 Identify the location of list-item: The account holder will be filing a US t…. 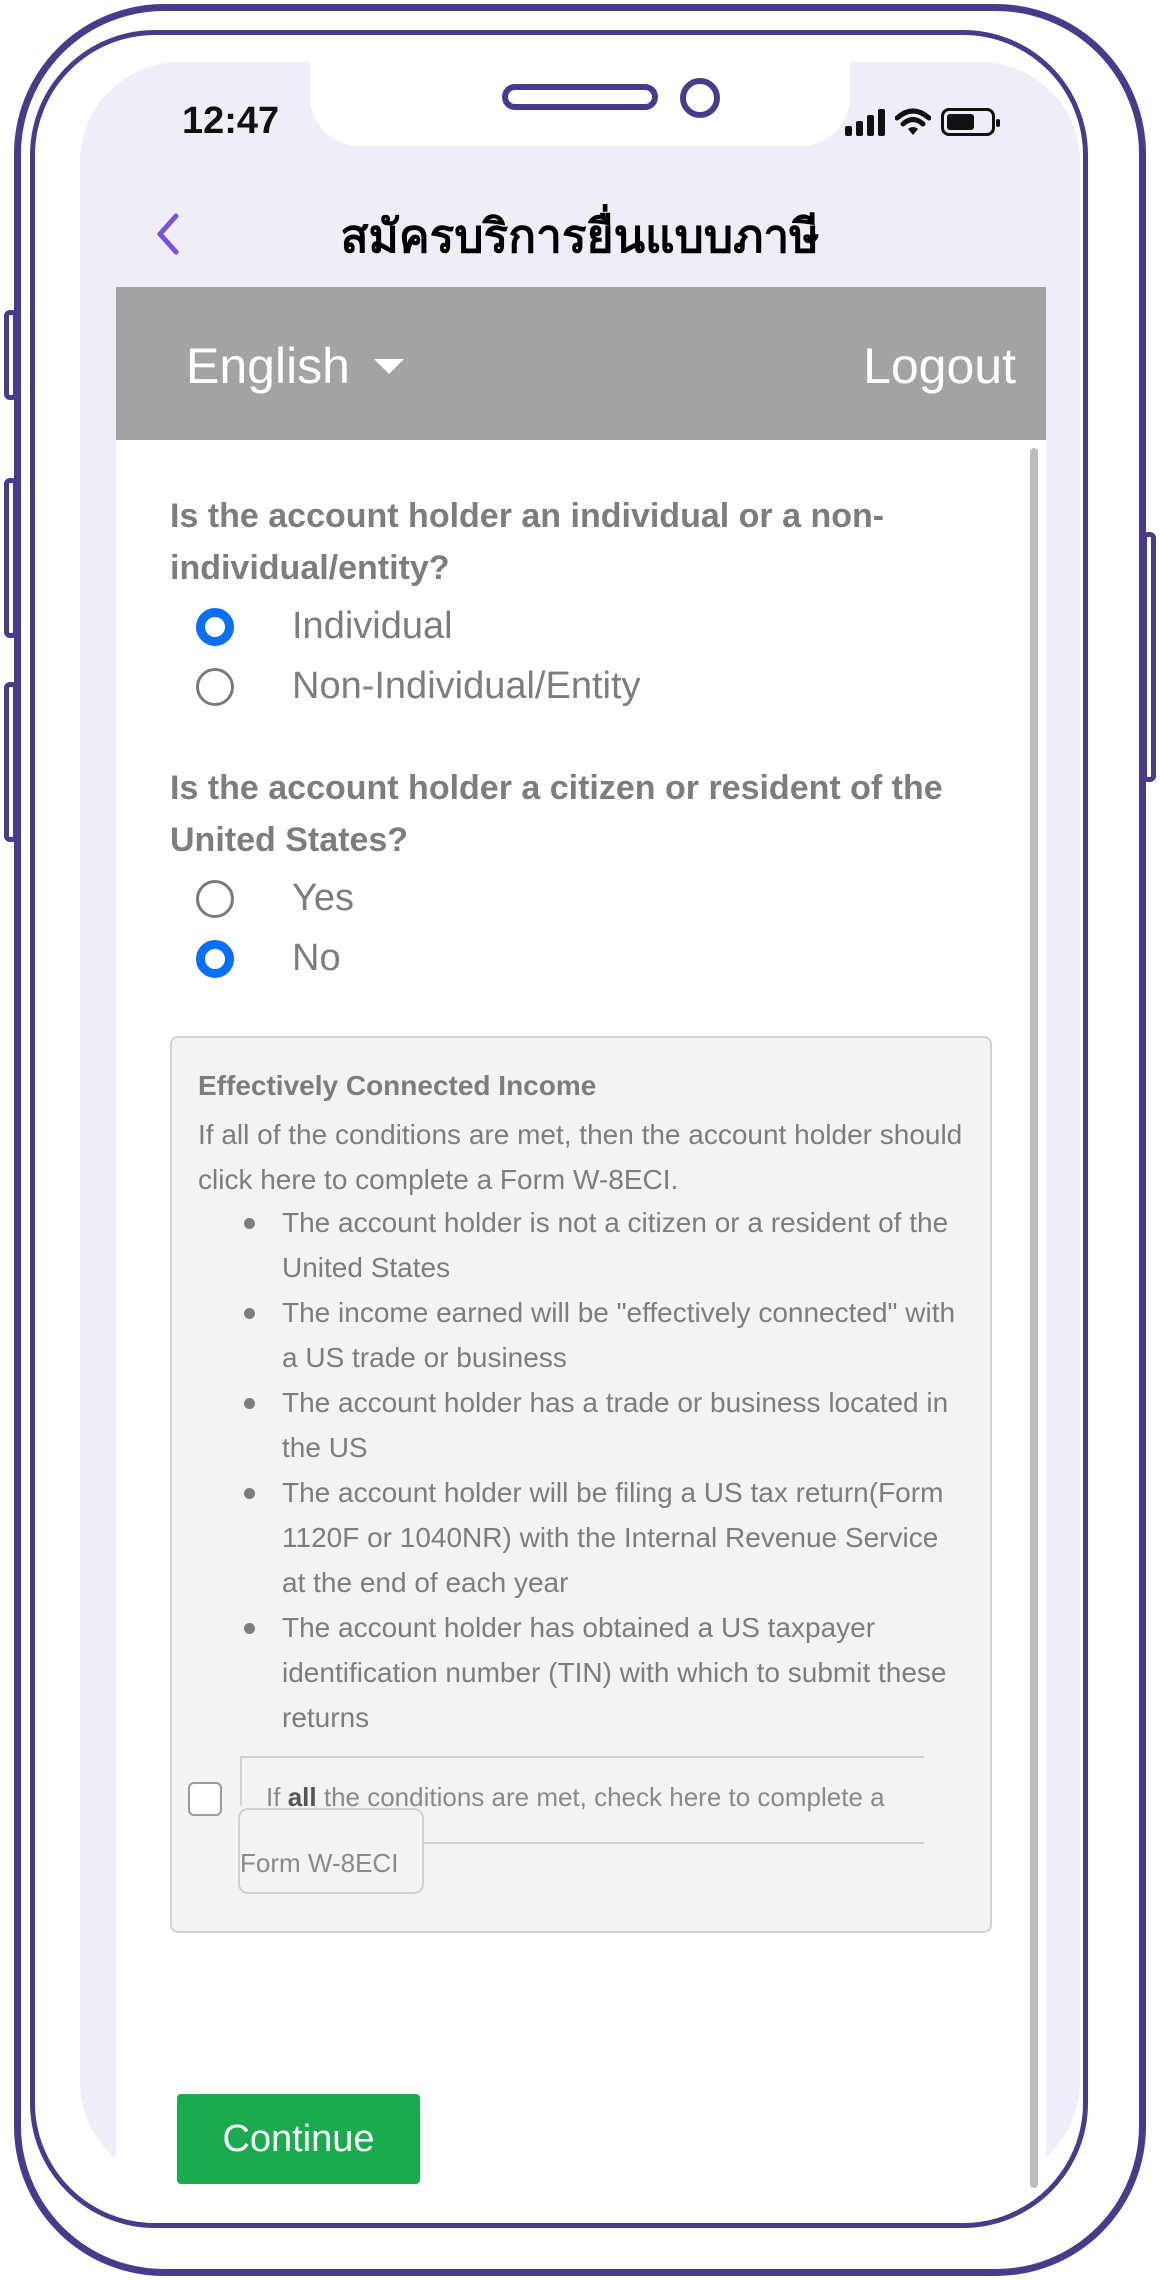
(602, 1537).